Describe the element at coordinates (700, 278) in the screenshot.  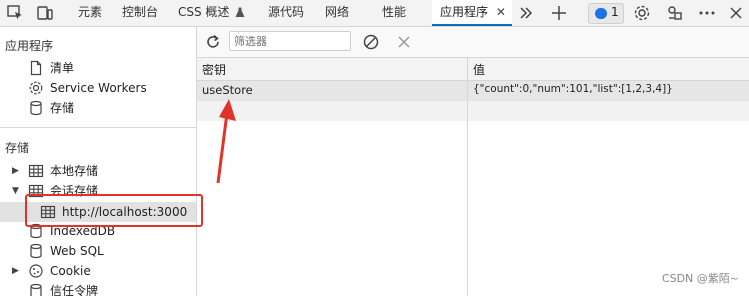
I see `watermark-text: CSDN @紫陌~` at that location.